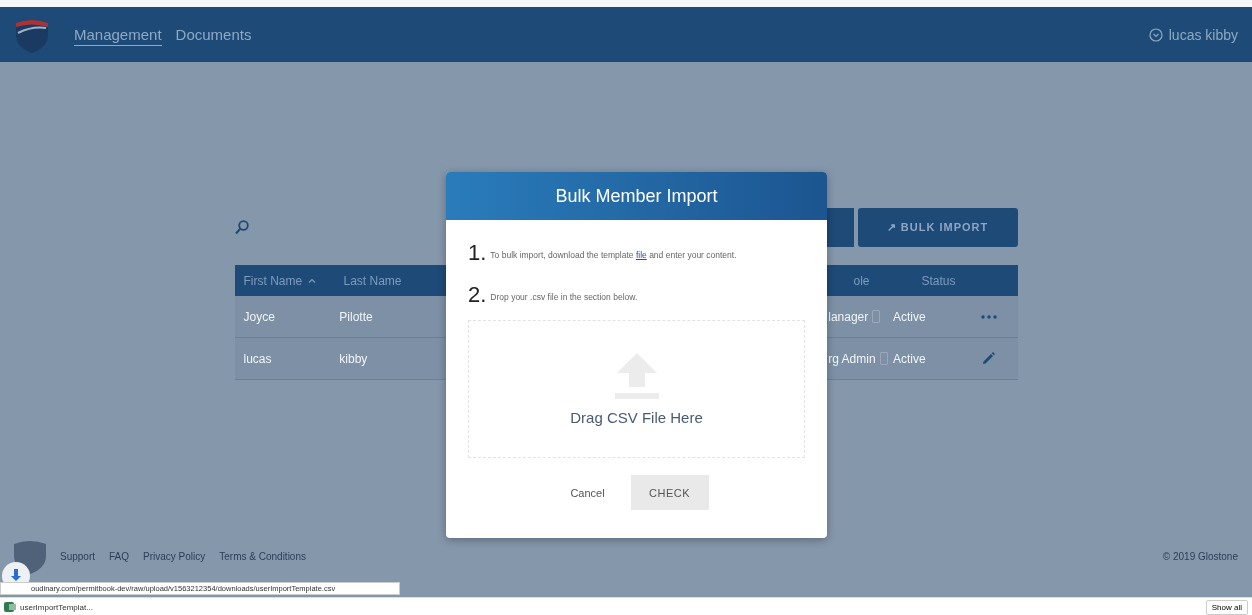 Image resolution: width=1252 pixels, height=615 pixels. Describe the element at coordinates (477, 295) in the screenshot. I see `step-number: 2.` at that location.